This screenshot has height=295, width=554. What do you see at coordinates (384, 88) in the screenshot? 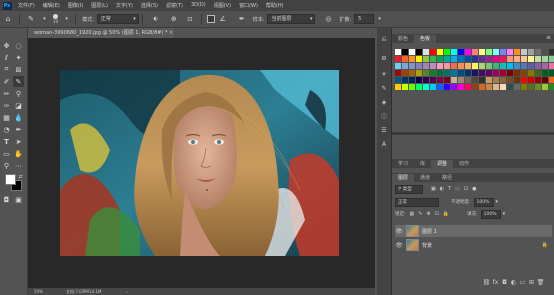
I see `swatch-dropper-icon: ✎` at bounding box center [384, 88].